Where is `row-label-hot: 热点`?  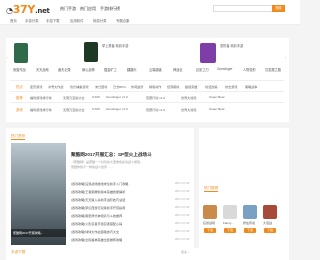 row-label-hot: 热点 is located at coordinates (19, 87).